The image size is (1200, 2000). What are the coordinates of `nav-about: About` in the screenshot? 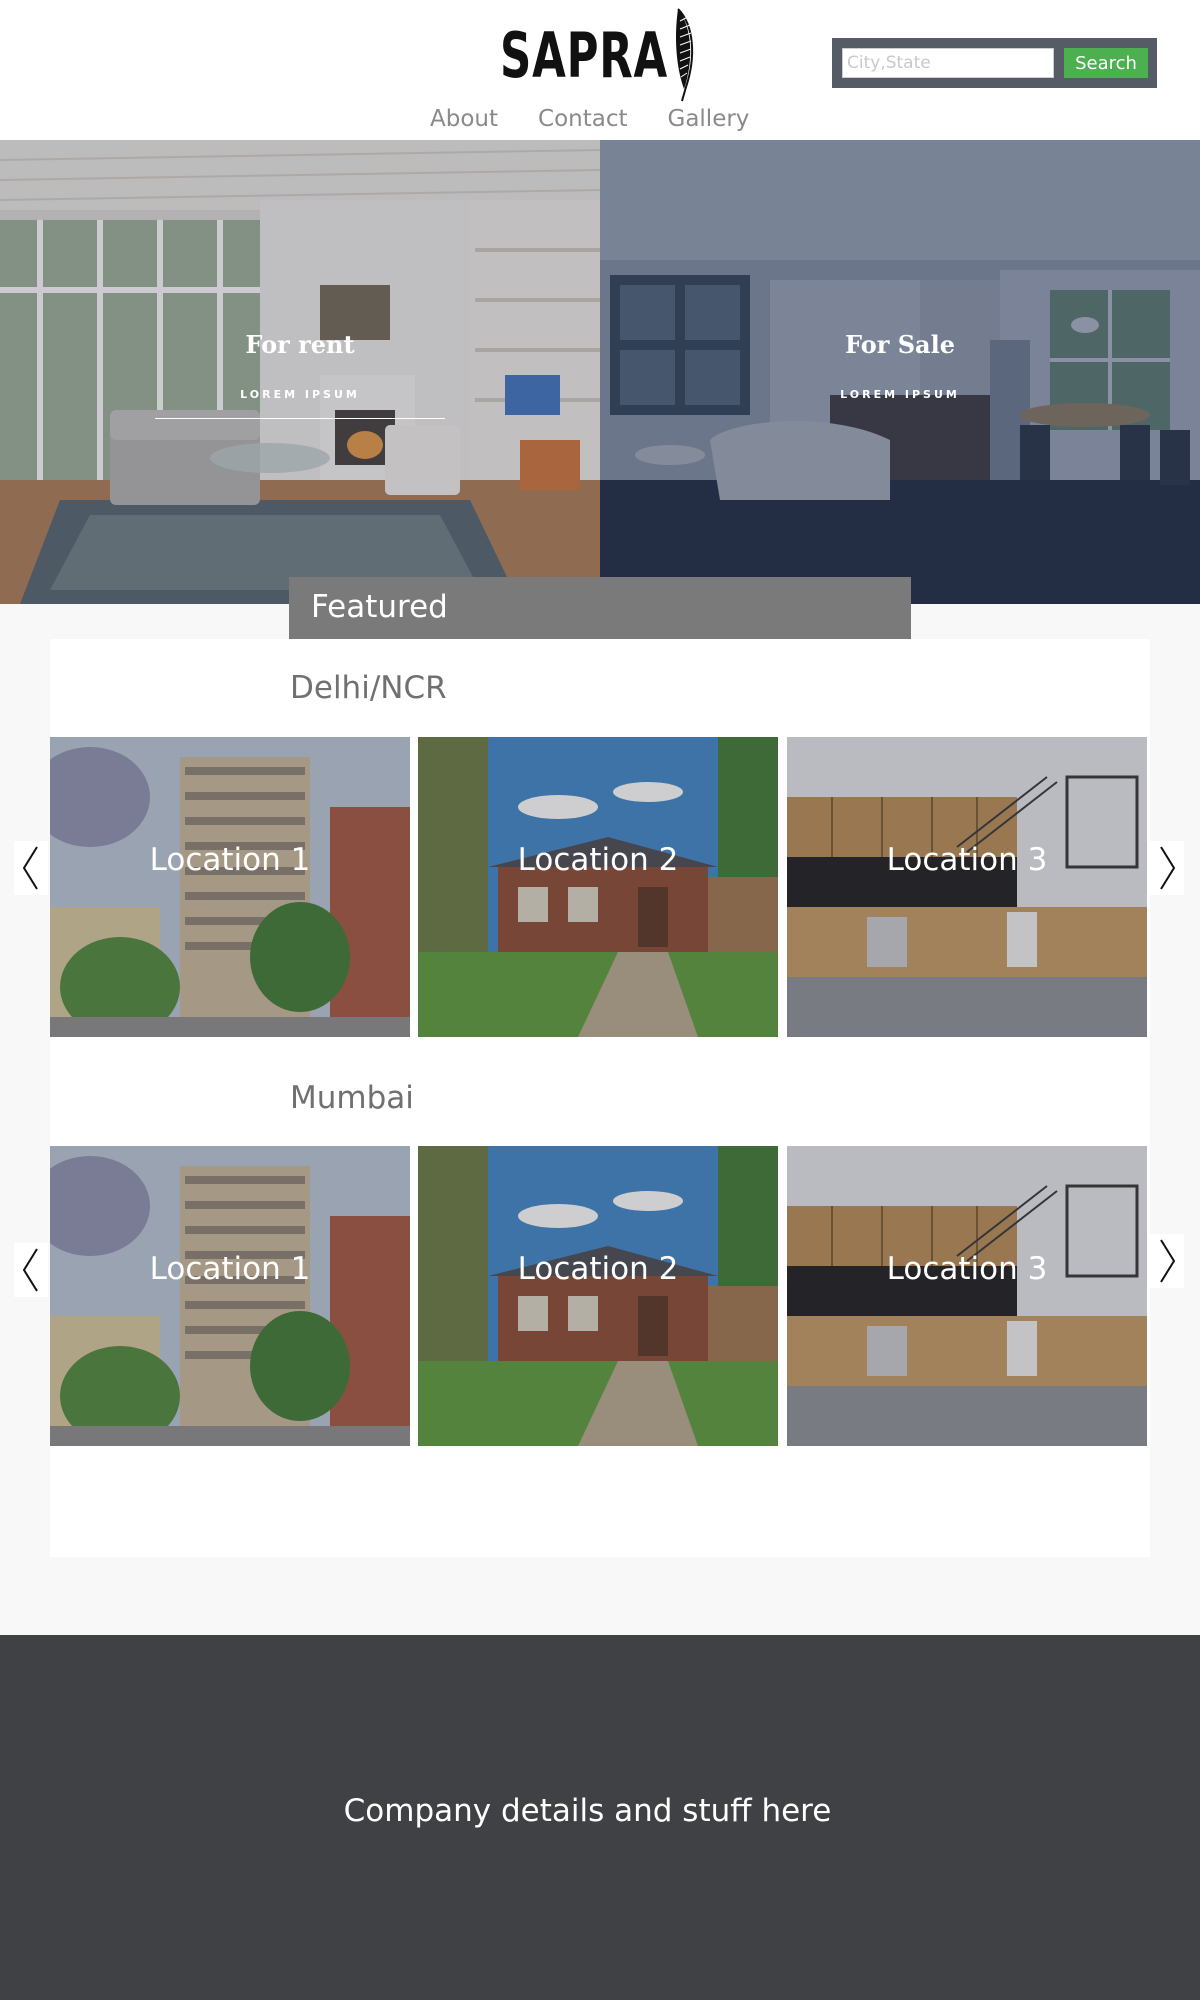 It's located at (464, 119).